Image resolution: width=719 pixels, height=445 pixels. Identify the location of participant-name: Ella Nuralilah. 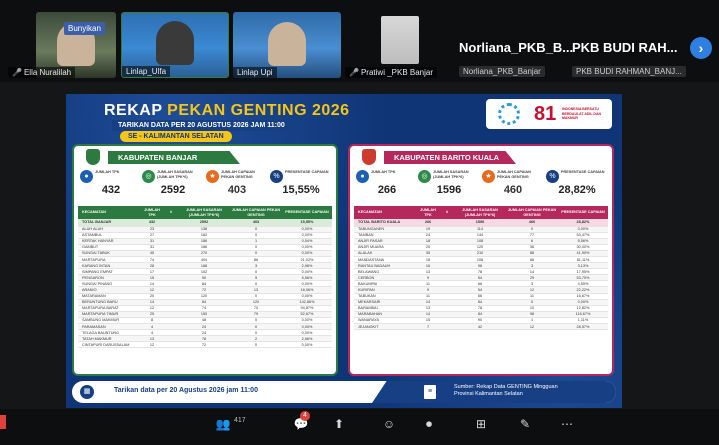
(47, 72).